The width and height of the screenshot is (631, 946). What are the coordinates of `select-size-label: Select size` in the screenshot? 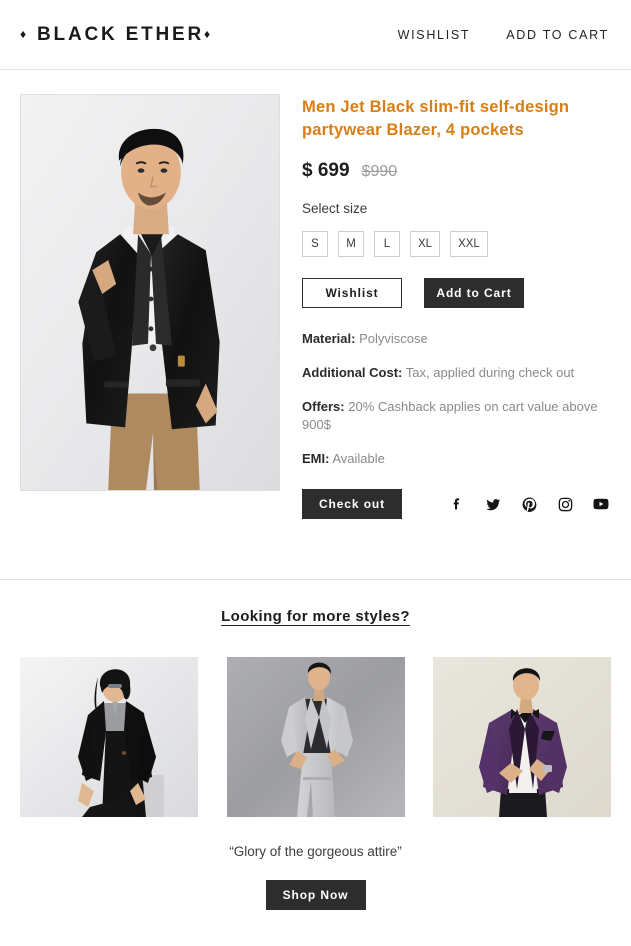 It's located at (335, 208).